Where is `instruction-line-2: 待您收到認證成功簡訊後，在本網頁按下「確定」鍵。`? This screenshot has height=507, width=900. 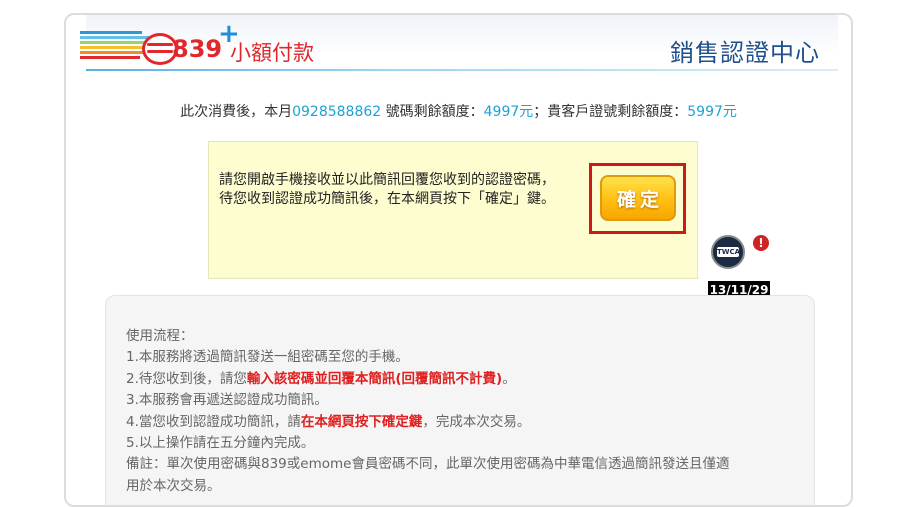 instruction-line-2: 待您收到認證成功簡訊後，在本網頁按下「確定」鍵。 is located at coordinates (387, 199).